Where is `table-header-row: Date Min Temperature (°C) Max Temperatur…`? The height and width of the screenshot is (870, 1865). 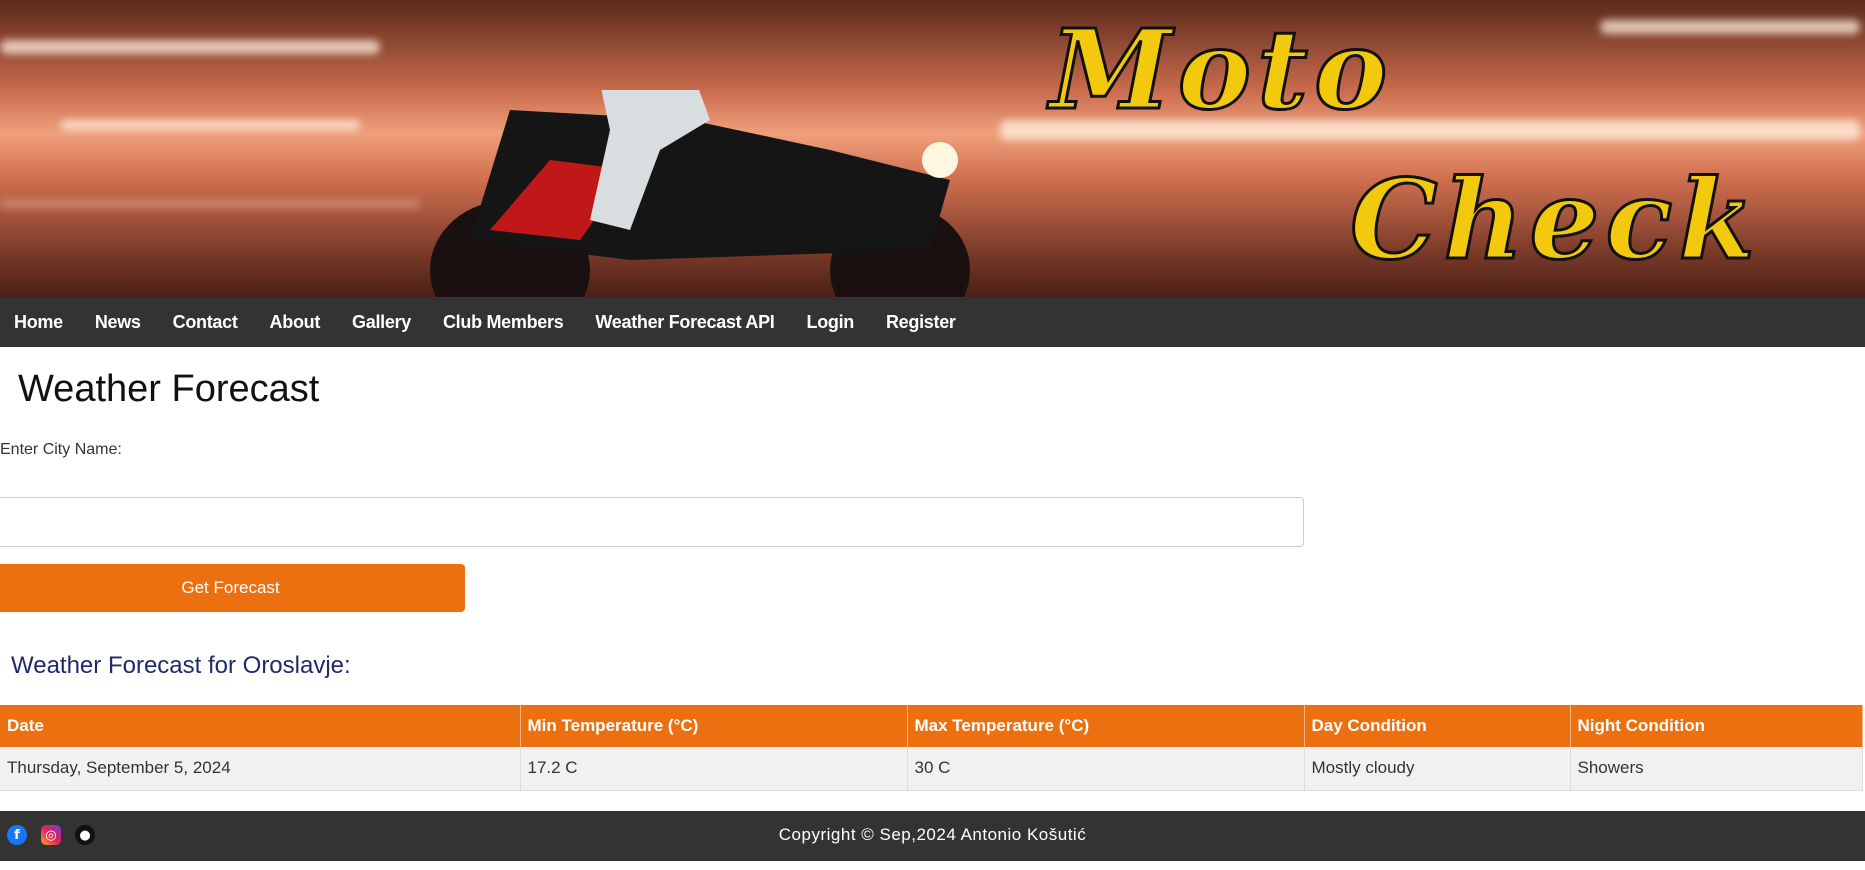
table-header-row: Date Min Temperature (°C) Max Temperatur… is located at coordinates (931, 726).